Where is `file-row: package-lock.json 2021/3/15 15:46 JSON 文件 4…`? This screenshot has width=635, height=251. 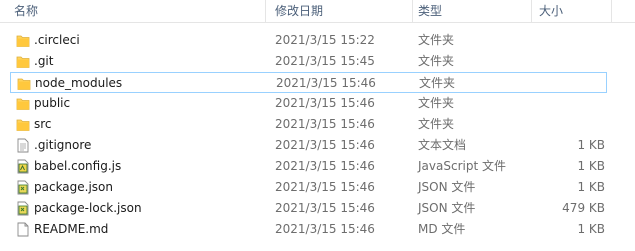 file-row: package-lock.json 2021/3/15 15:46 JSON 文件 4… is located at coordinates (308, 208).